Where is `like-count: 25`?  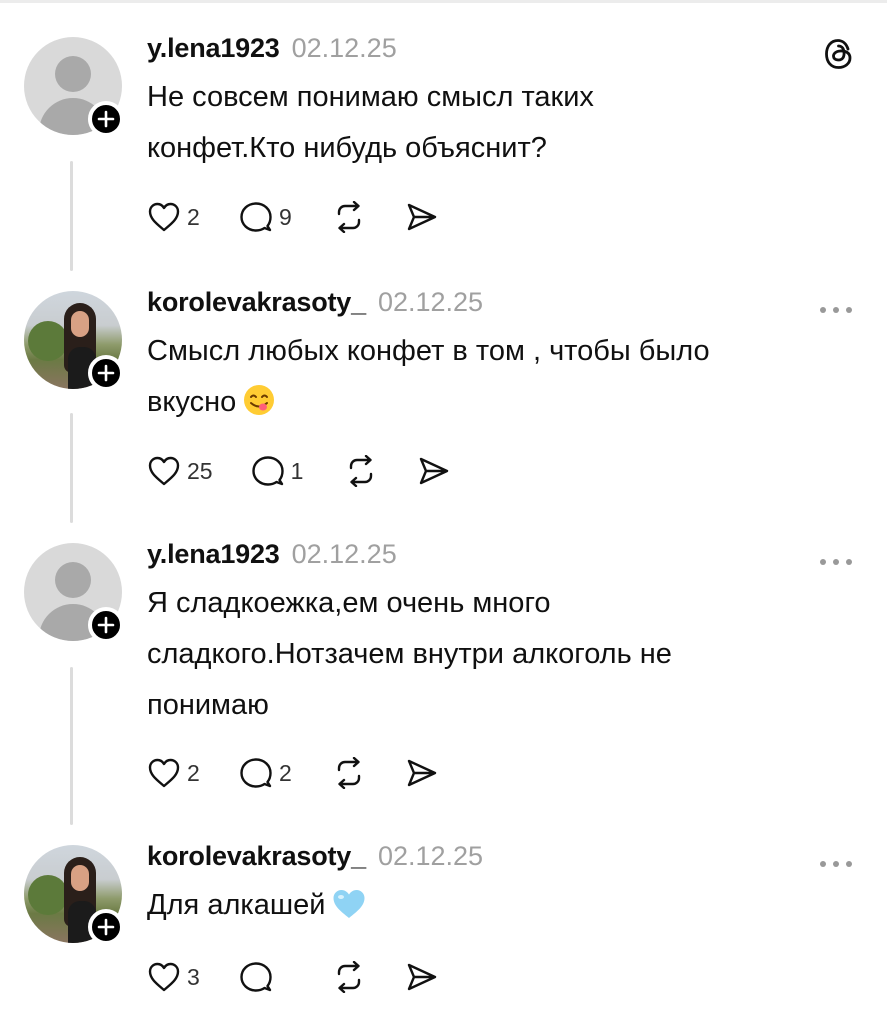 like-count: 25 is located at coordinates (200, 470).